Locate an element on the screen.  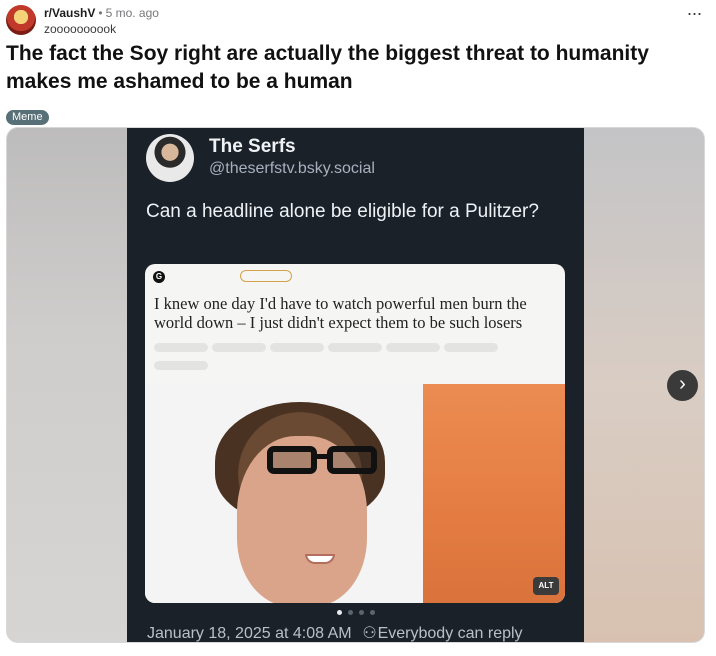
post-age: 5 mo. ago is located at coordinates (132, 13).